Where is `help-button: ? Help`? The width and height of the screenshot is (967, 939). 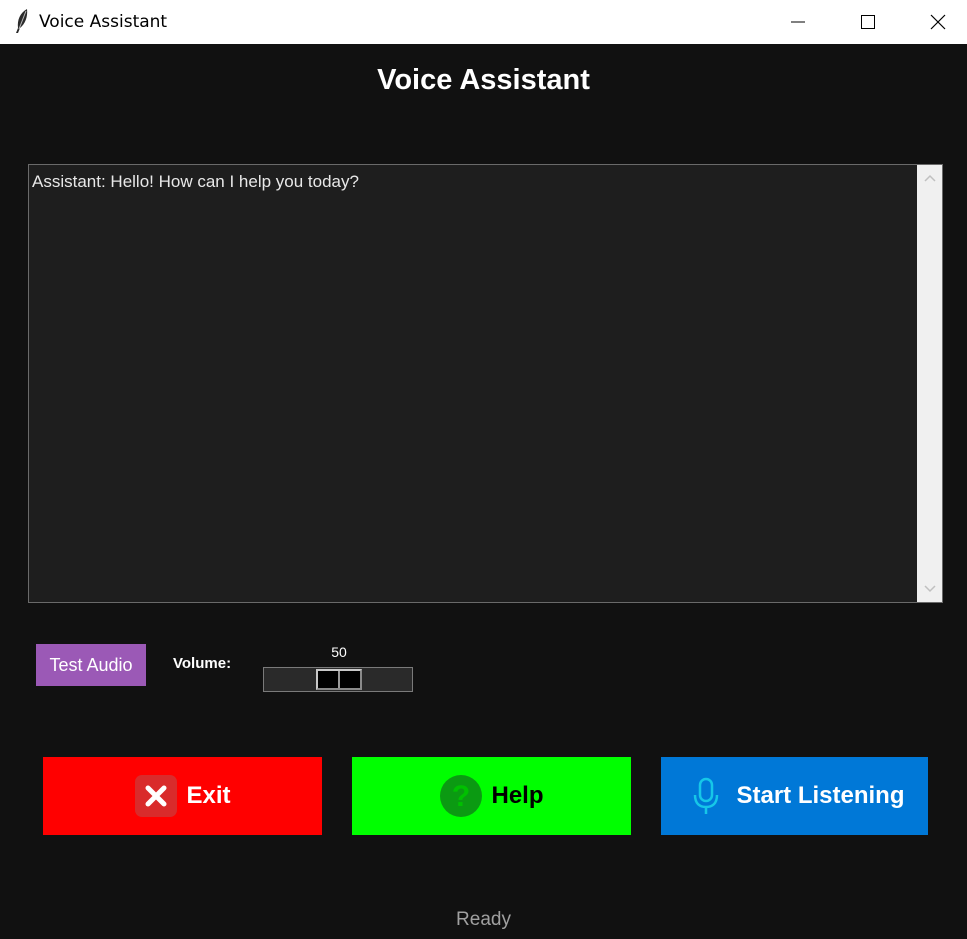
help-button: ? Help is located at coordinates (491, 796).